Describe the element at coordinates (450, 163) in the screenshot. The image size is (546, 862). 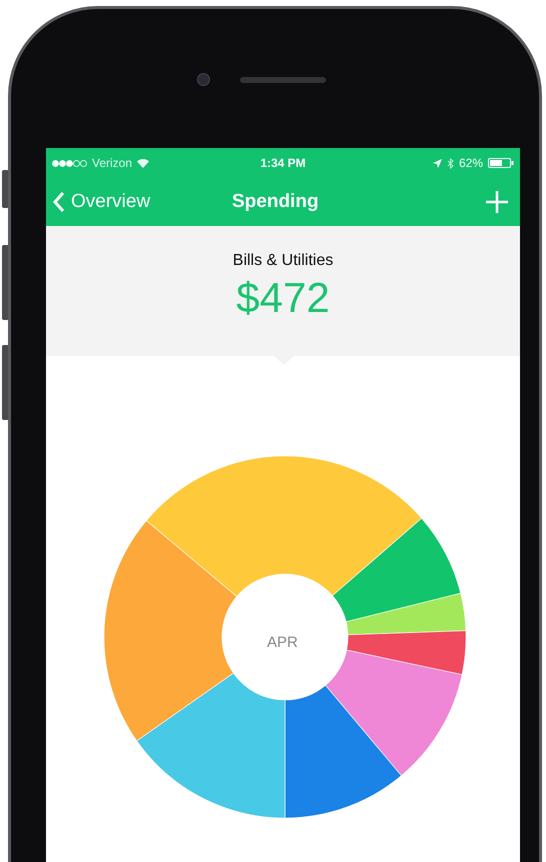
I see `bluetooth-icon` at that location.